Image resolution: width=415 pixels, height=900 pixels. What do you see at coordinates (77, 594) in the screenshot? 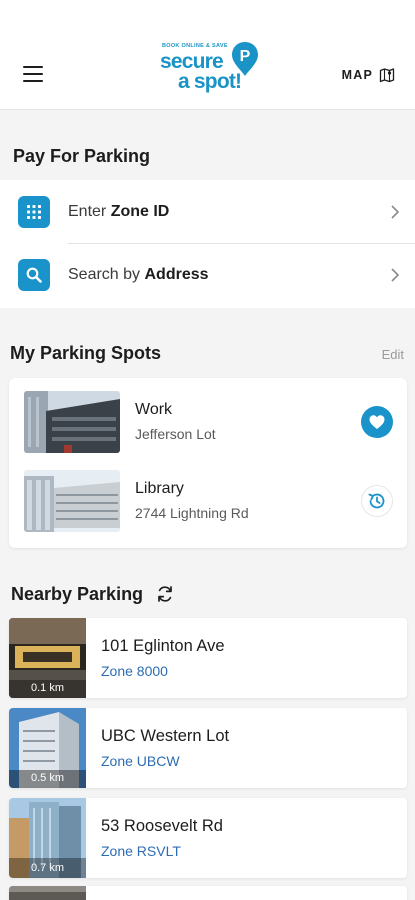
I see `nearby-parking-title: Nearby Parking` at bounding box center [77, 594].